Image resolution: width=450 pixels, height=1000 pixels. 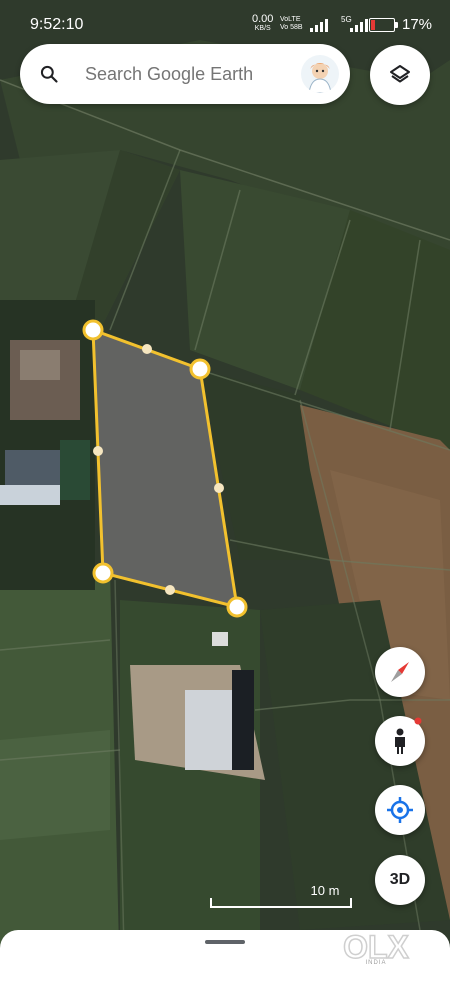 I want to click on layers-icon, so click(x=400, y=74).